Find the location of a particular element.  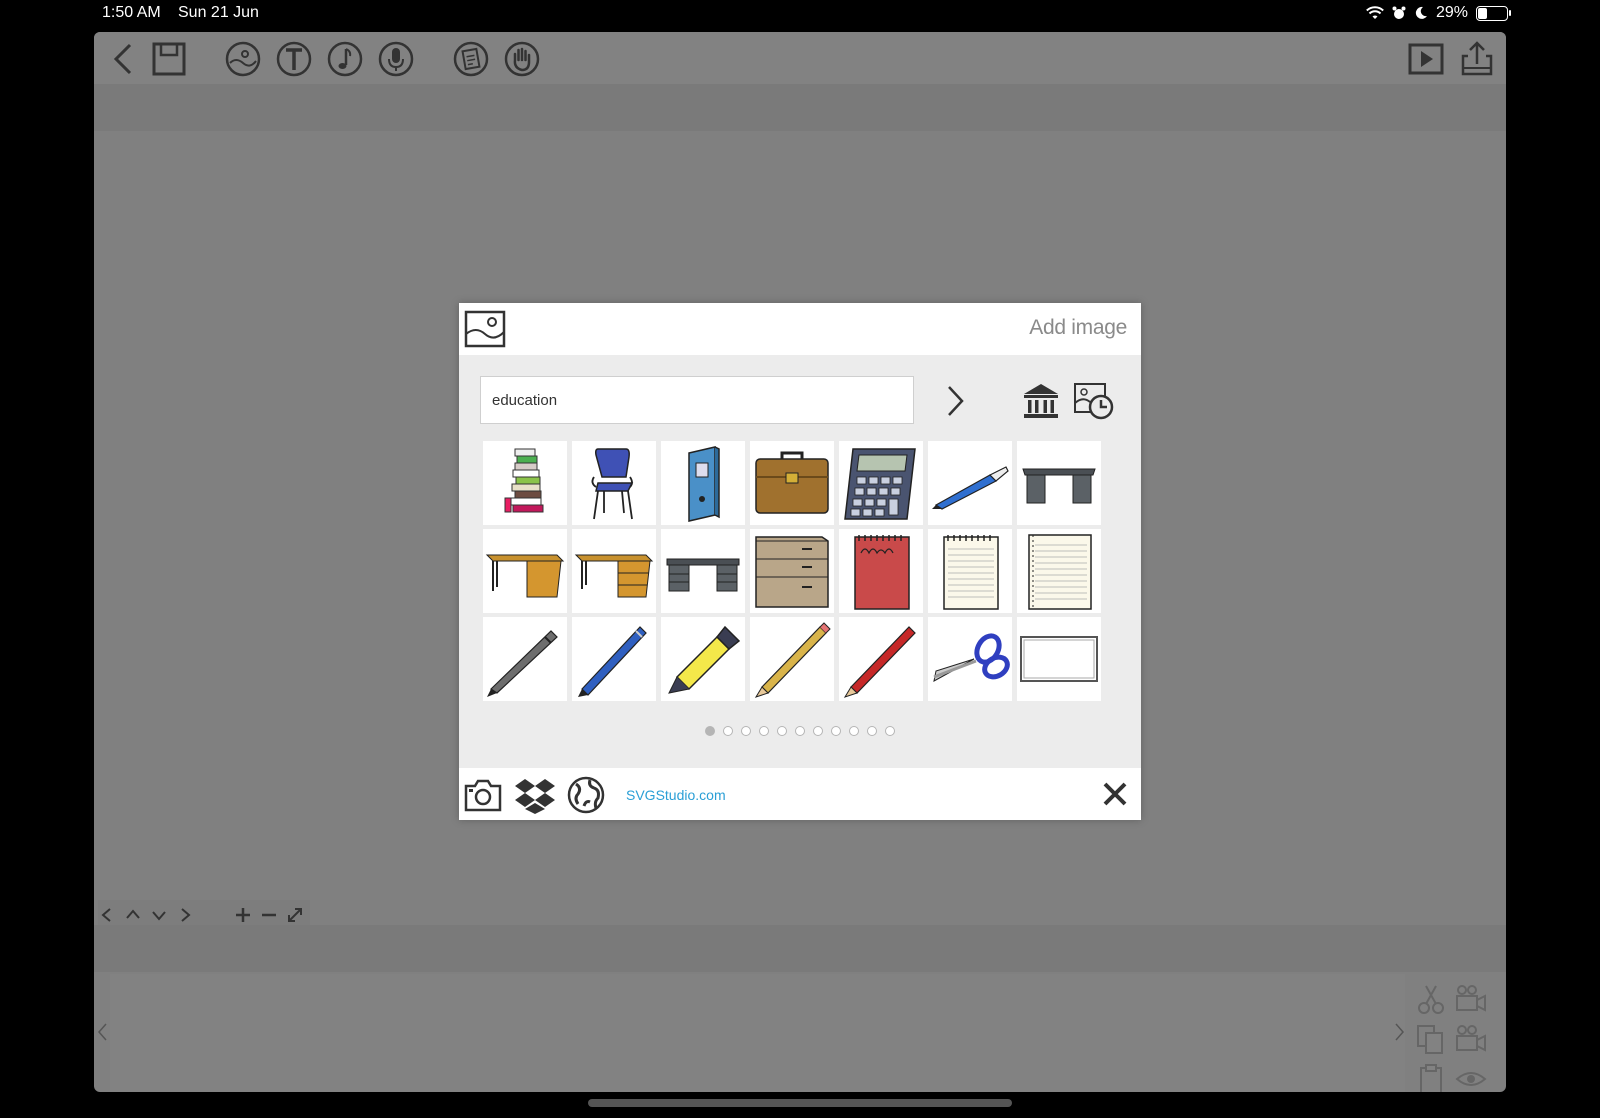

video-check-icon is located at coordinates (1471, 999).